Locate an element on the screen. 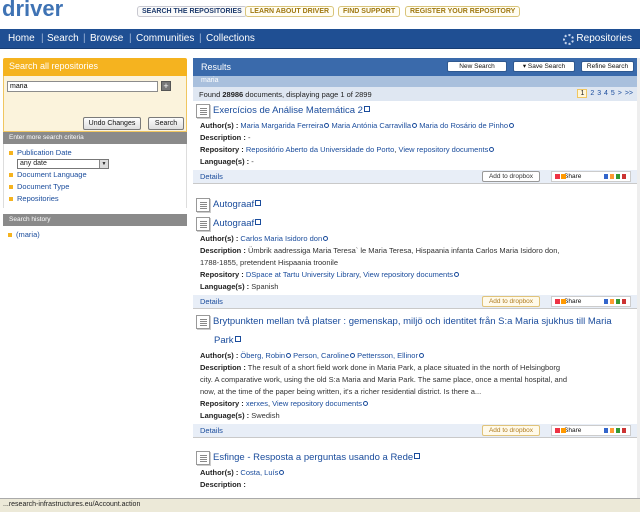  repository-link: DSpace at Tartu University Library is located at coordinates (302, 274).